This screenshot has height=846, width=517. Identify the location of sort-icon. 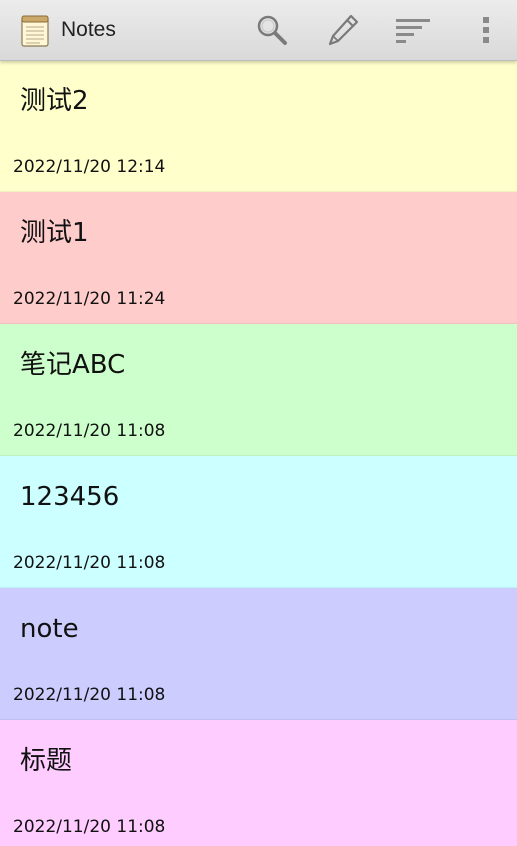
(413, 30).